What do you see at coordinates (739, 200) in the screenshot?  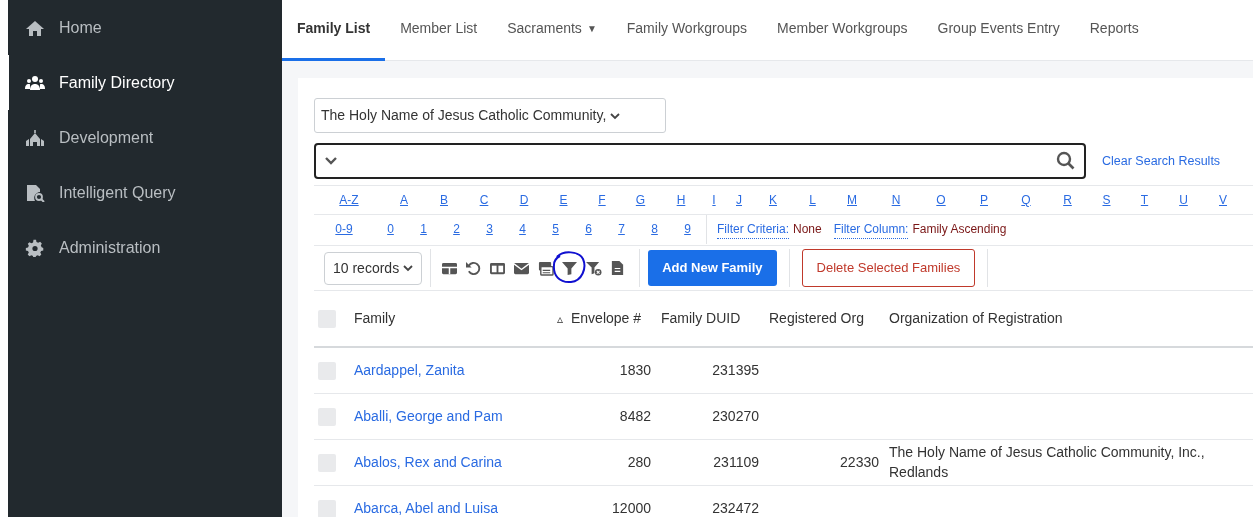 I see `letter-link: J` at bounding box center [739, 200].